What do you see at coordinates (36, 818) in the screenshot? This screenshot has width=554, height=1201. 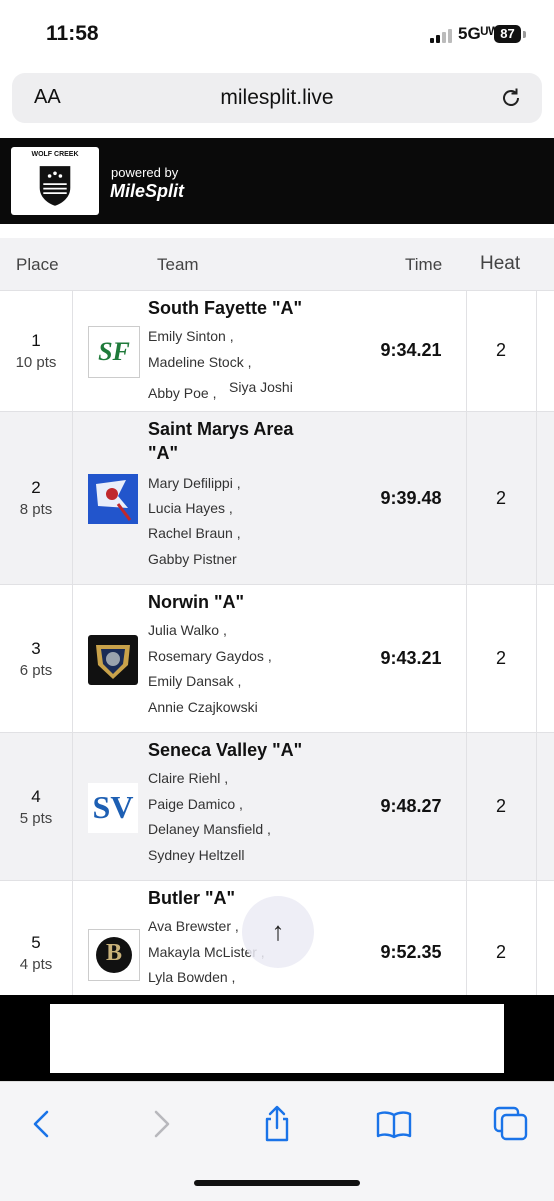 I see `place-points: 5 pts` at bounding box center [36, 818].